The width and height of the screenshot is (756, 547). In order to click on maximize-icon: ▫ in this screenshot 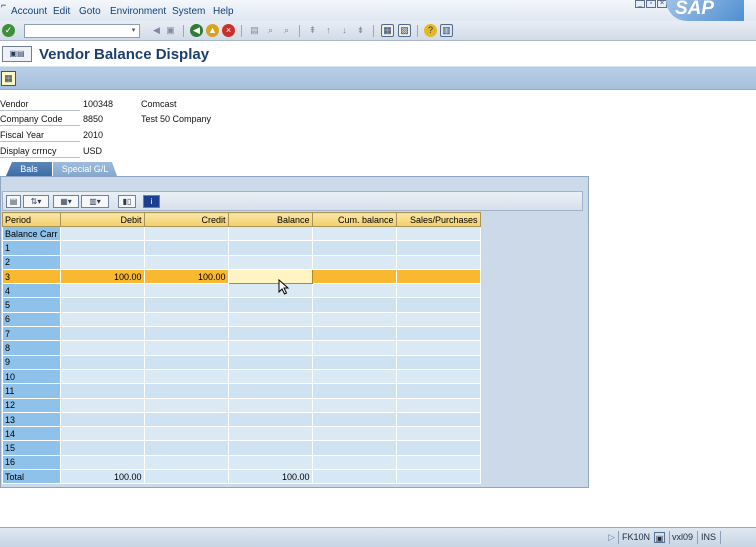, I will do `click(651, 4)`.